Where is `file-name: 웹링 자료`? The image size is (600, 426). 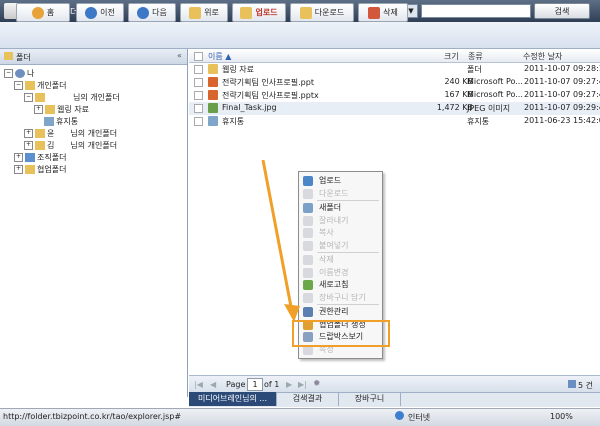 file-name: 웹링 자료 is located at coordinates (238, 69).